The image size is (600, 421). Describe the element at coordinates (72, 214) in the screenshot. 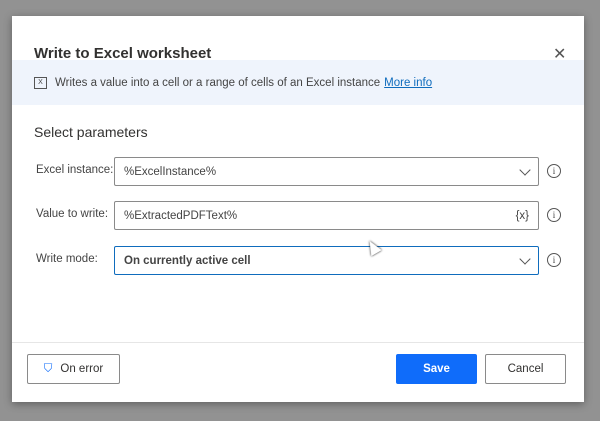

I see `value-to-write-label: Value to write:` at that location.